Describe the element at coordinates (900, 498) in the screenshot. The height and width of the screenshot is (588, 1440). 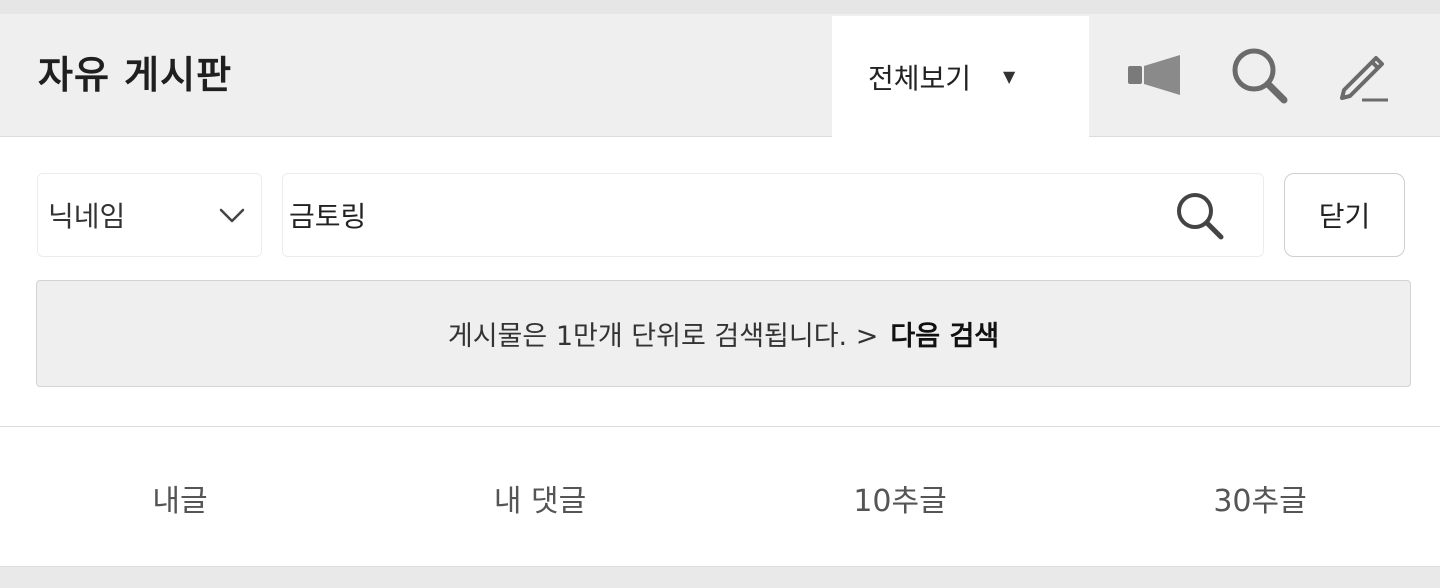
I see `tab-10-recommended: 10추글` at that location.